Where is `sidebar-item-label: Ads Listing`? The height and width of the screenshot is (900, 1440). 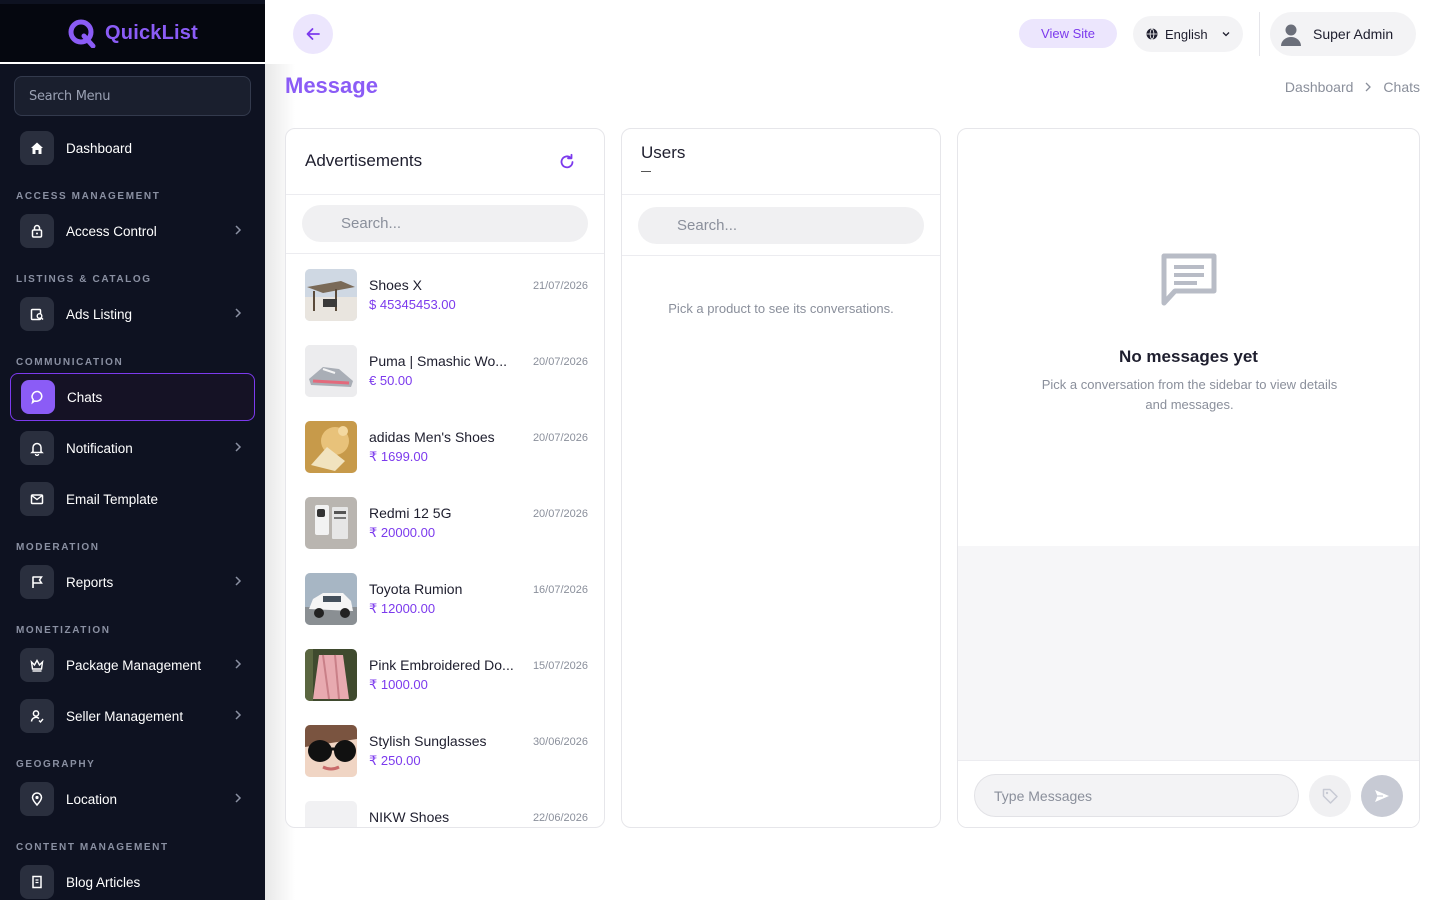 sidebar-item-label: Ads Listing is located at coordinates (99, 314).